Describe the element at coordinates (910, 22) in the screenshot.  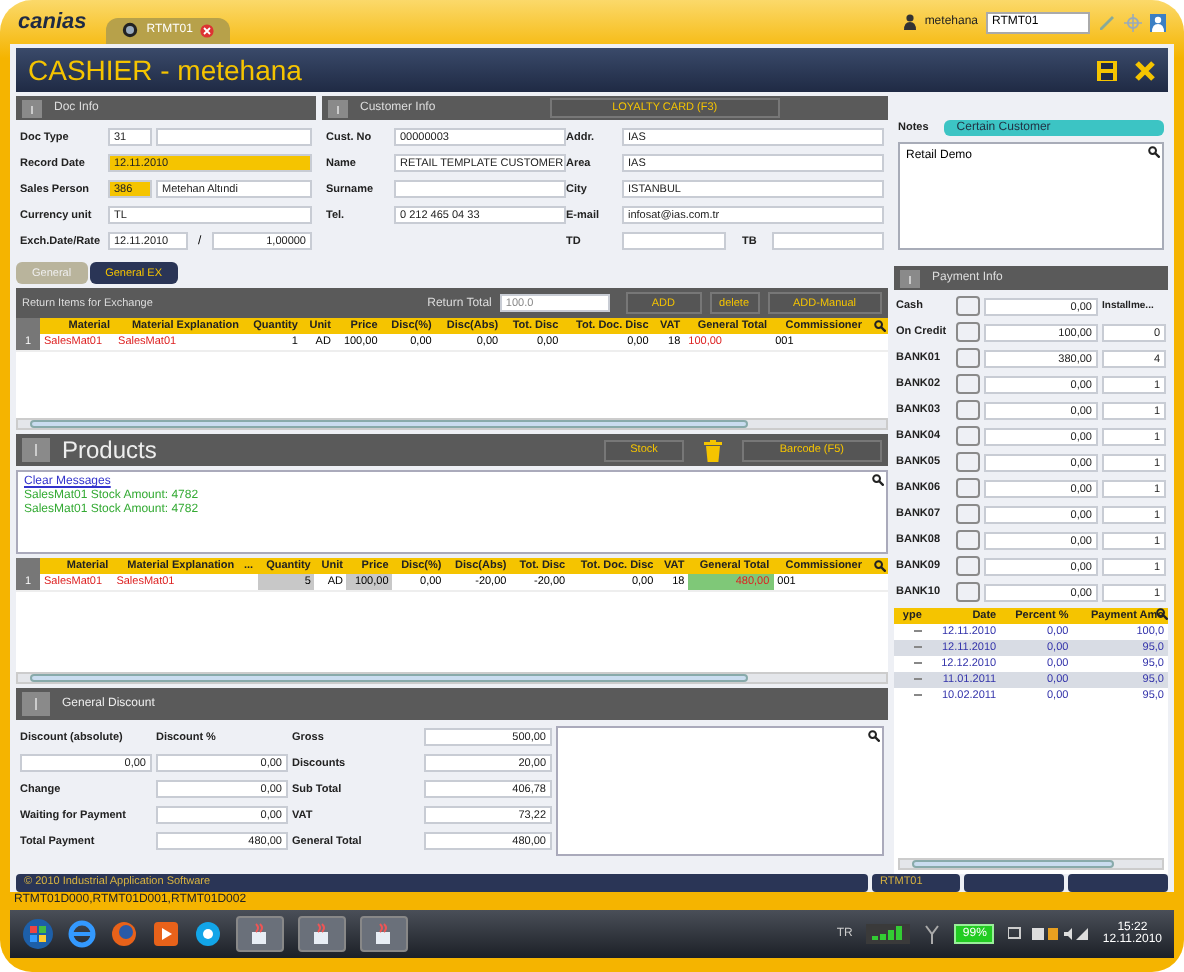
I see `user-icon` at that location.